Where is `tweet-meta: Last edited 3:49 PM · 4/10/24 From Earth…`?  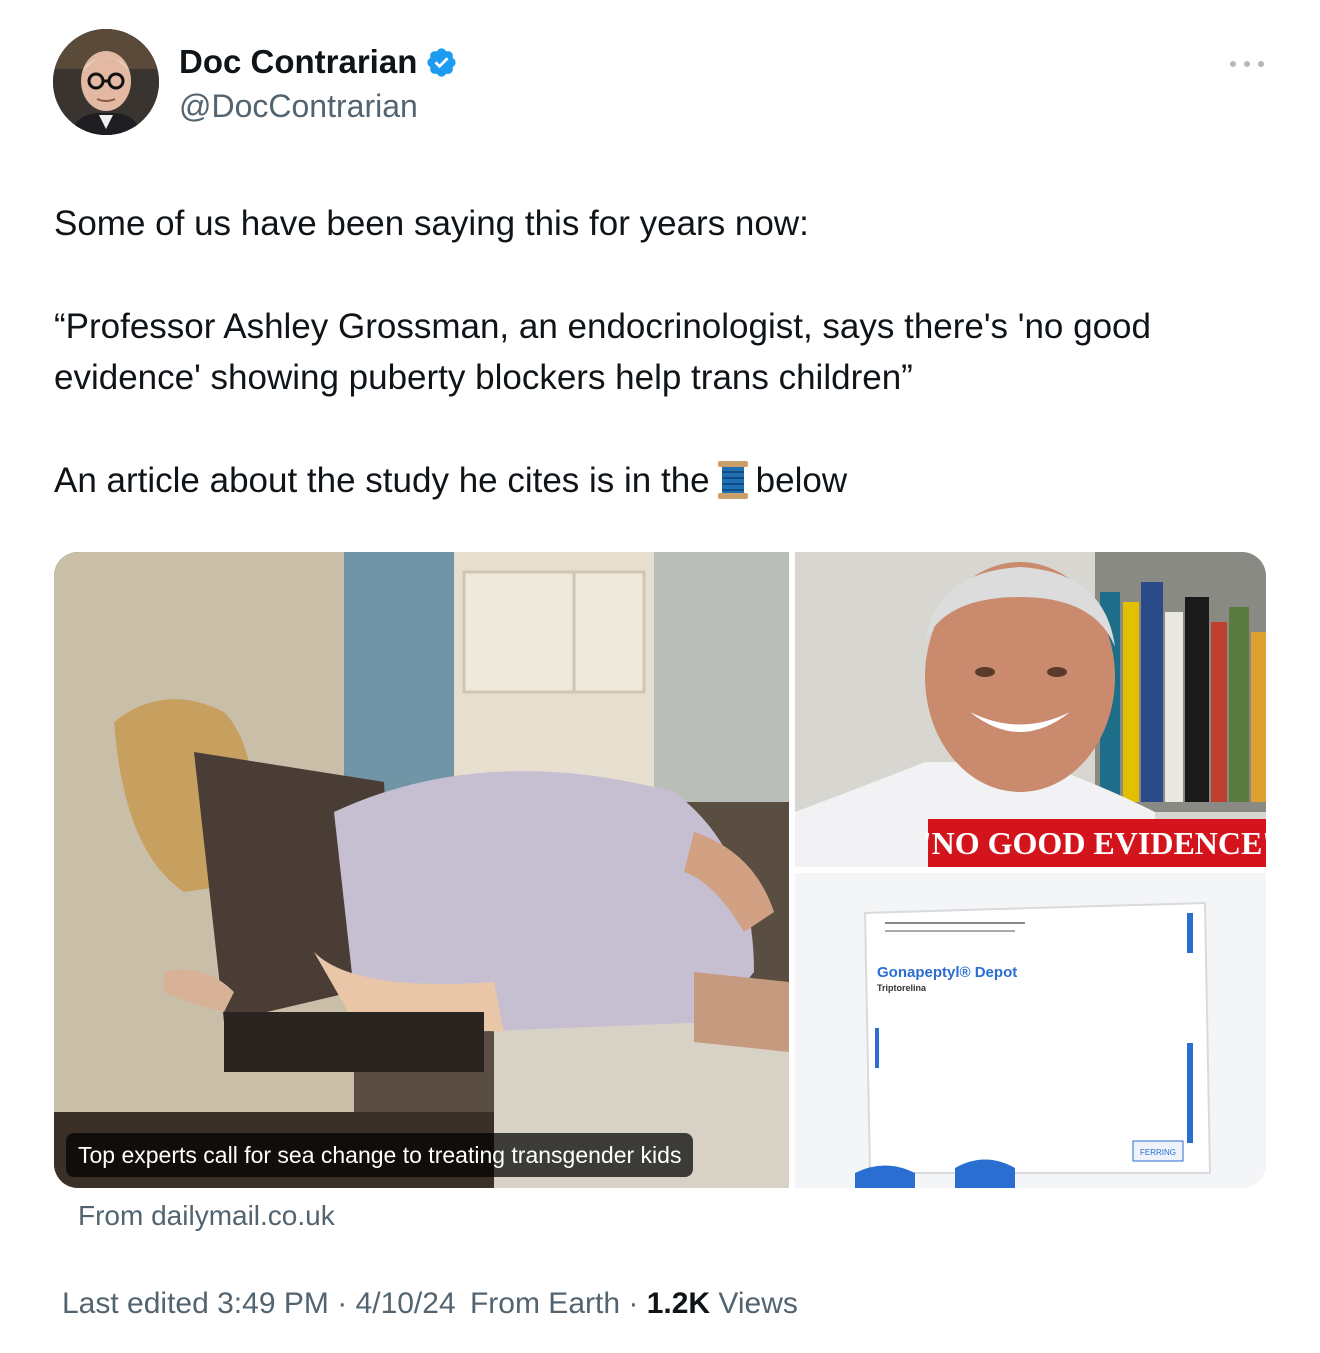 tweet-meta: Last edited 3:49 PM · 4/10/24 From Earth… is located at coordinates (430, 1304).